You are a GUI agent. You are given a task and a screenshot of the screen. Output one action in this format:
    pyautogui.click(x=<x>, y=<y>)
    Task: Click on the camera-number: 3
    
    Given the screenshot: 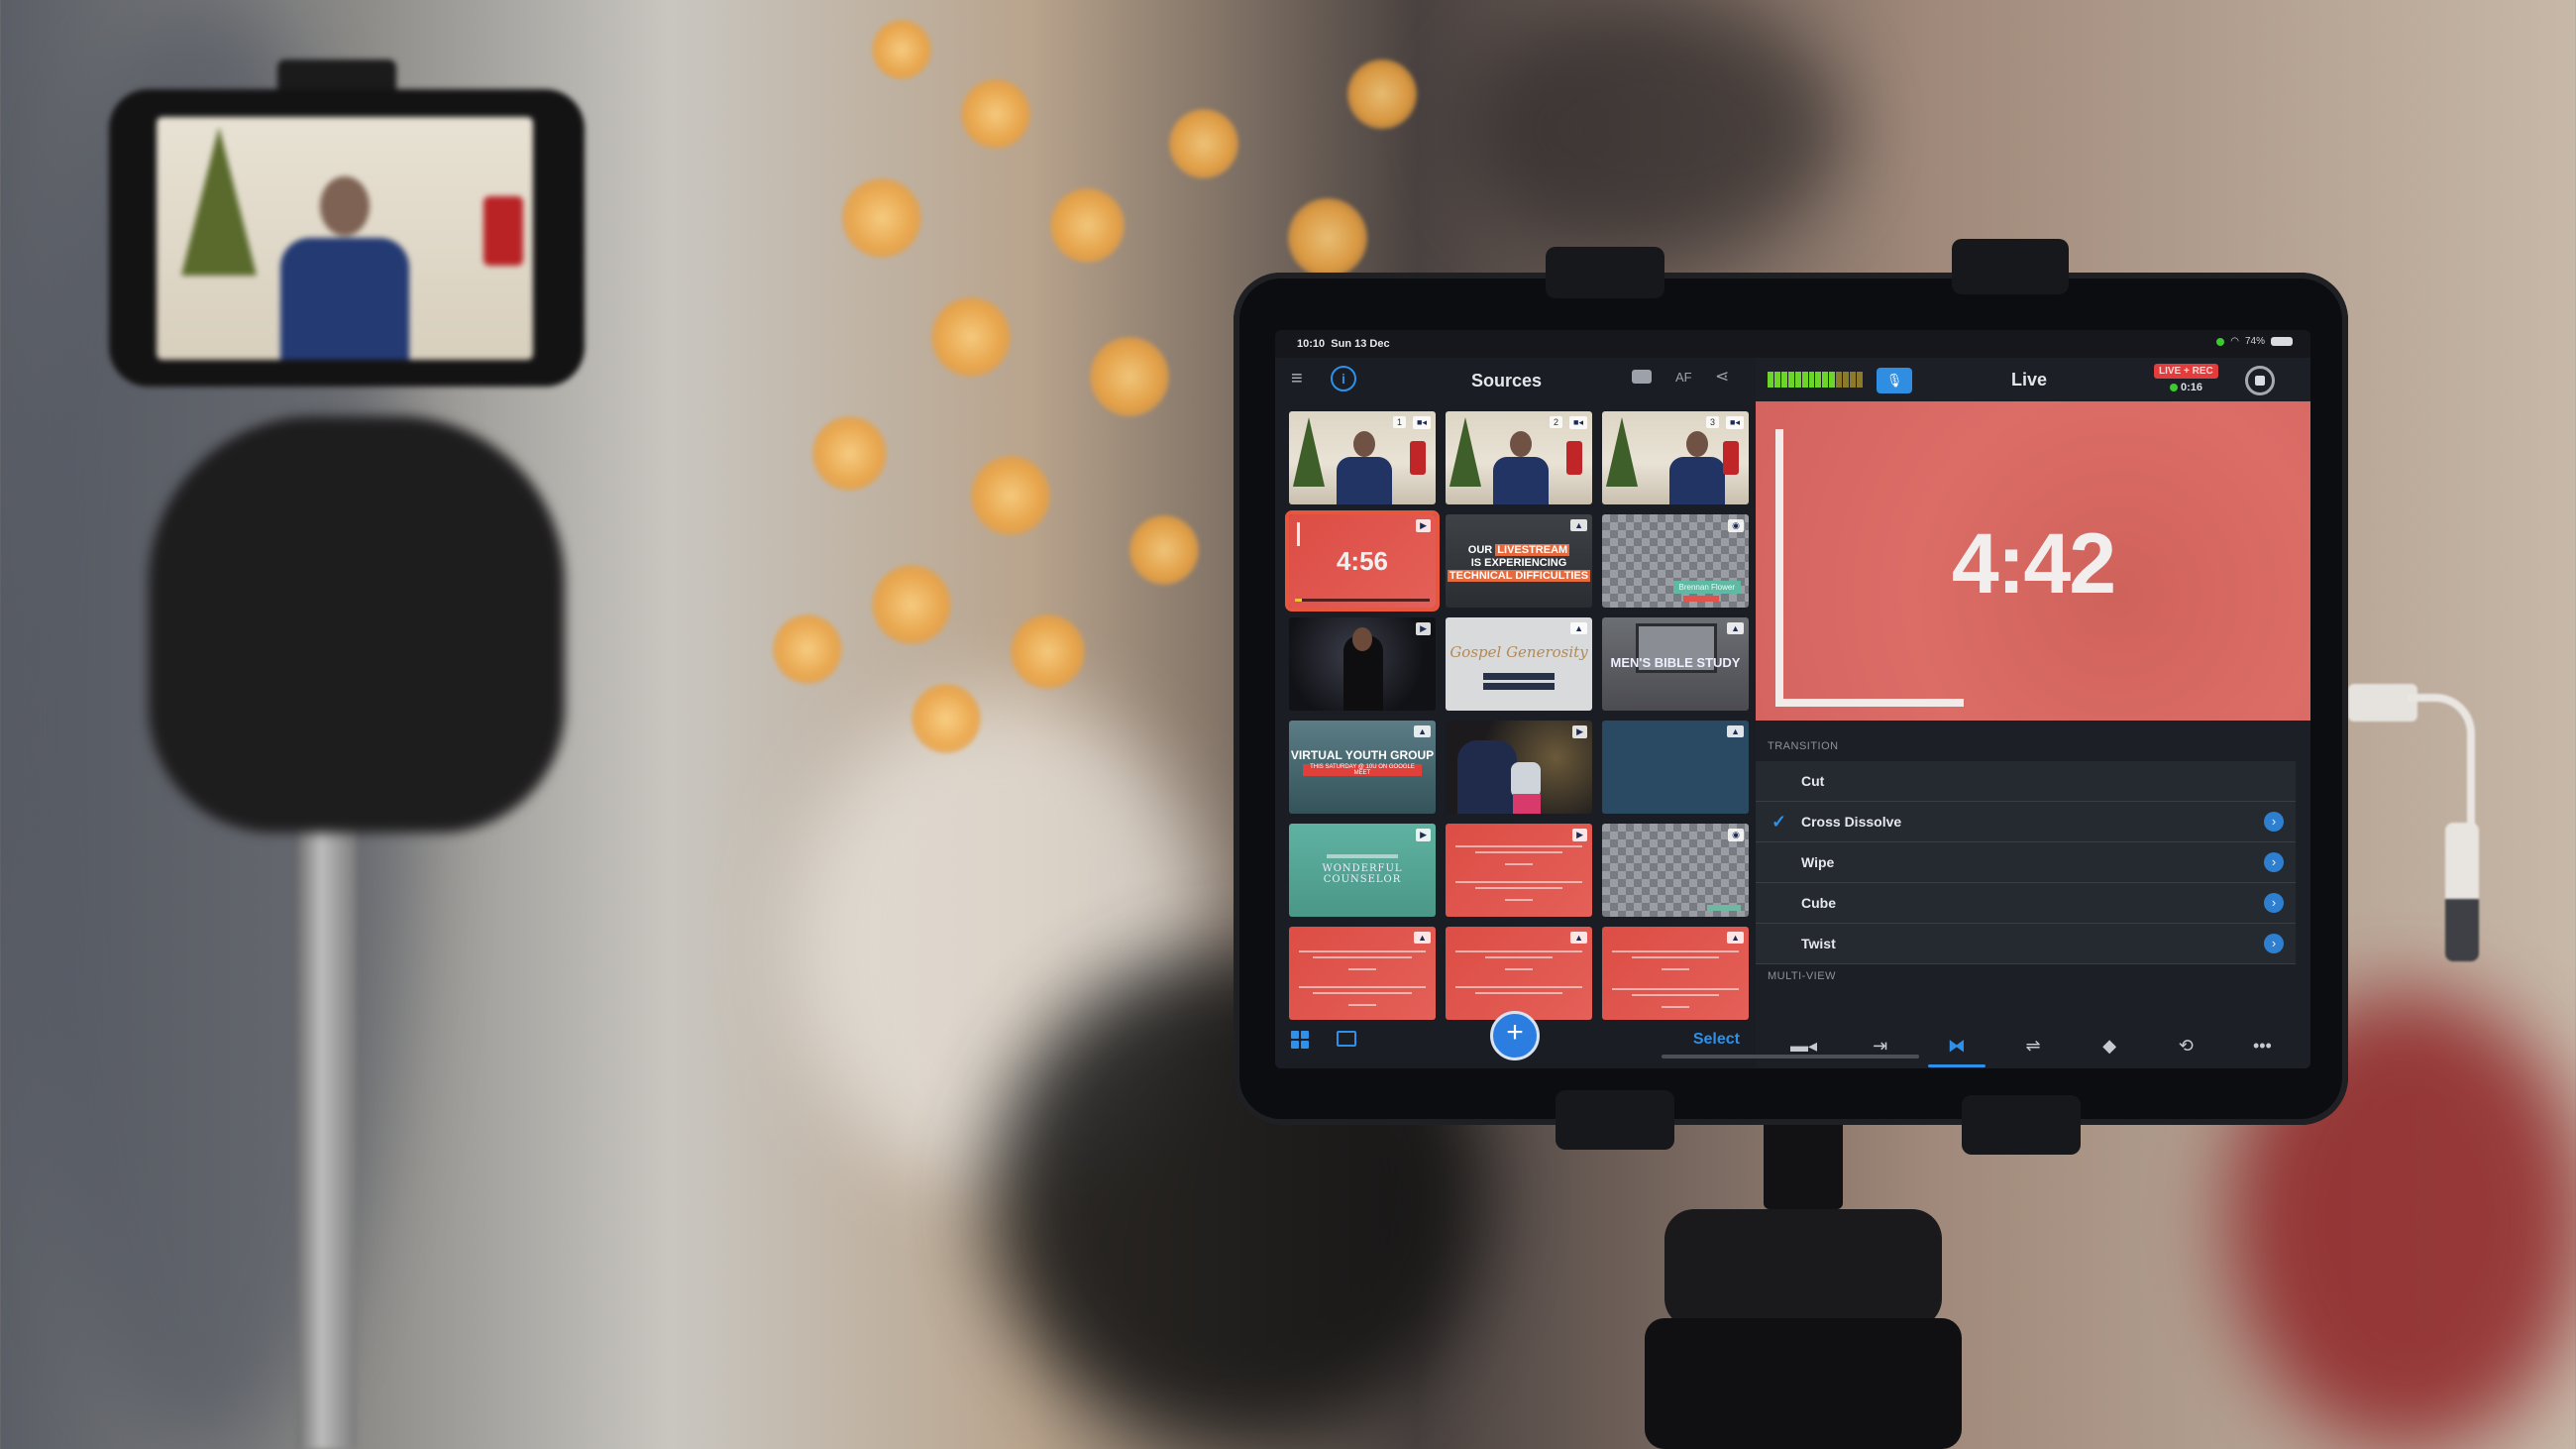 What is the action you would take?
    pyautogui.click(x=1712, y=422)
    